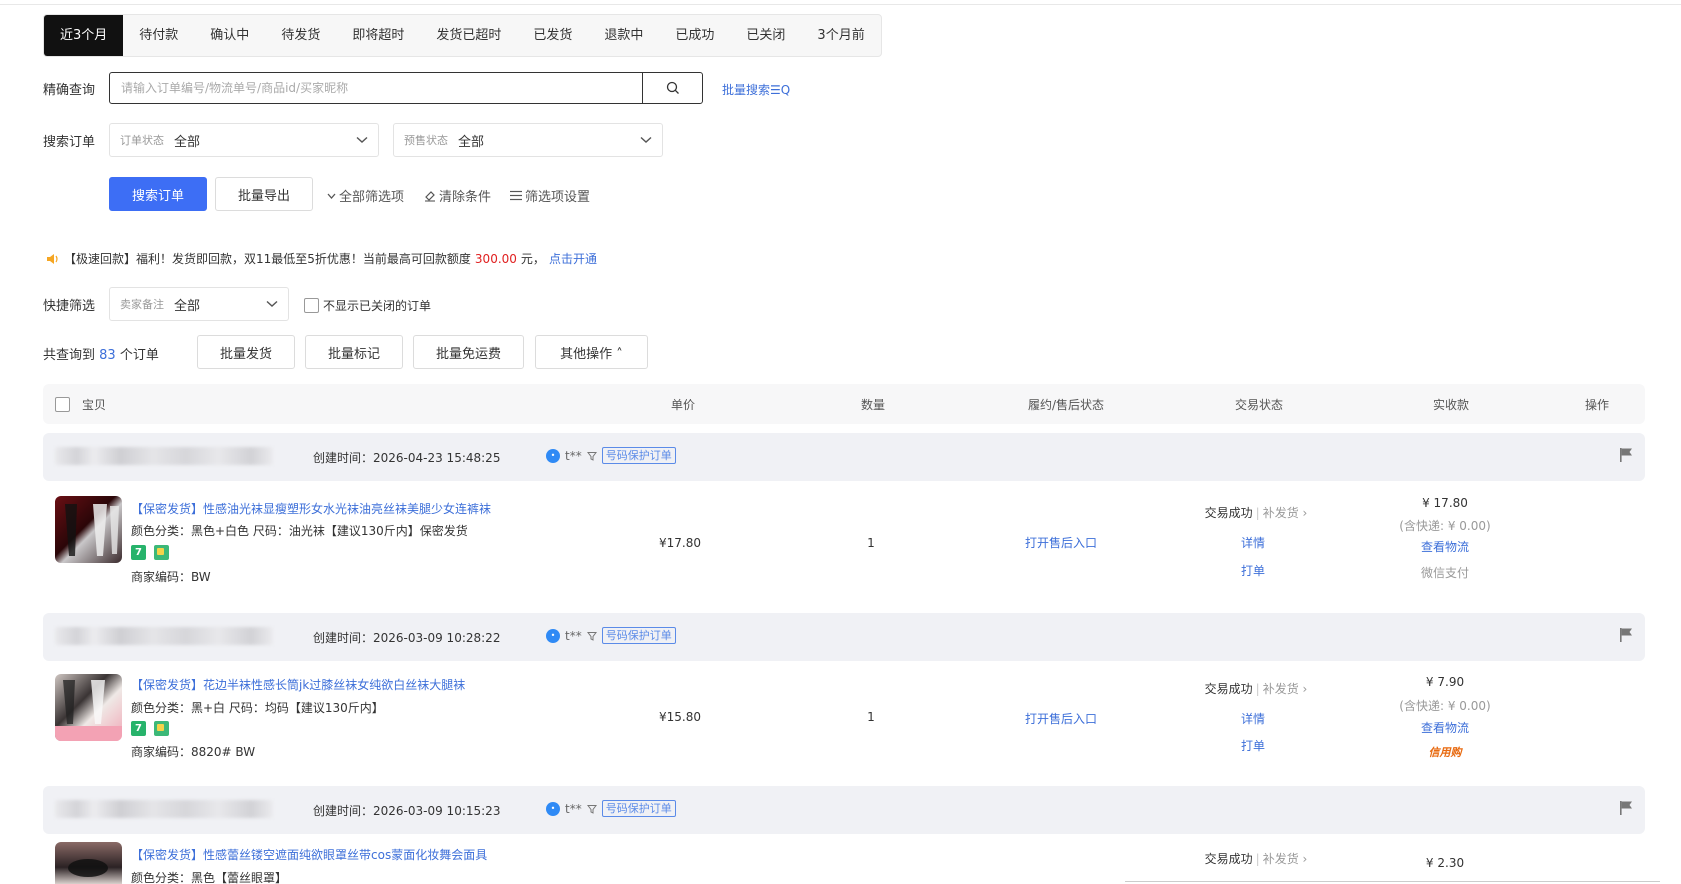  I want to click on hide-closed-option: 不显示已关闭的订单, so click(367, 305).